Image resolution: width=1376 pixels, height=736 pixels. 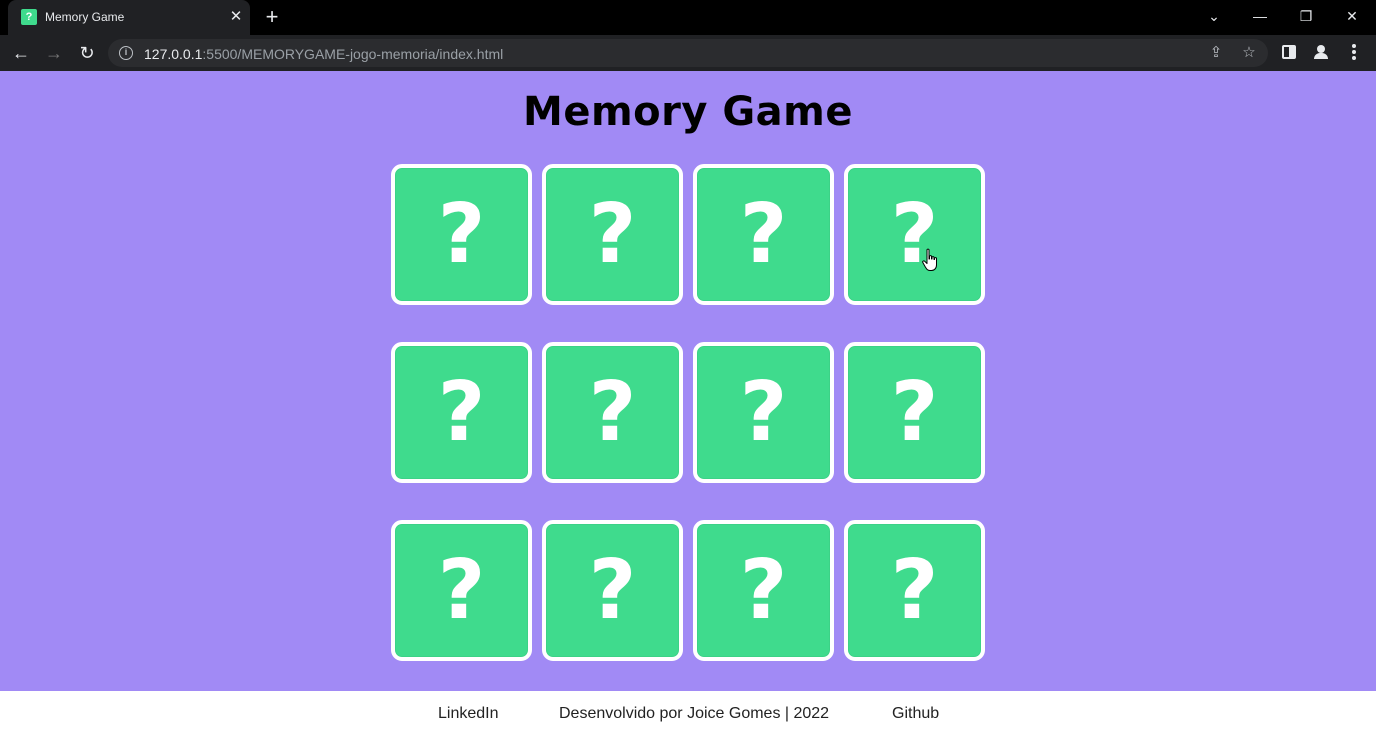 What do you see at coordinates (688, 112) in the screenshot?
I see `page-title: Memory Game` at bounding box center [688, 112].